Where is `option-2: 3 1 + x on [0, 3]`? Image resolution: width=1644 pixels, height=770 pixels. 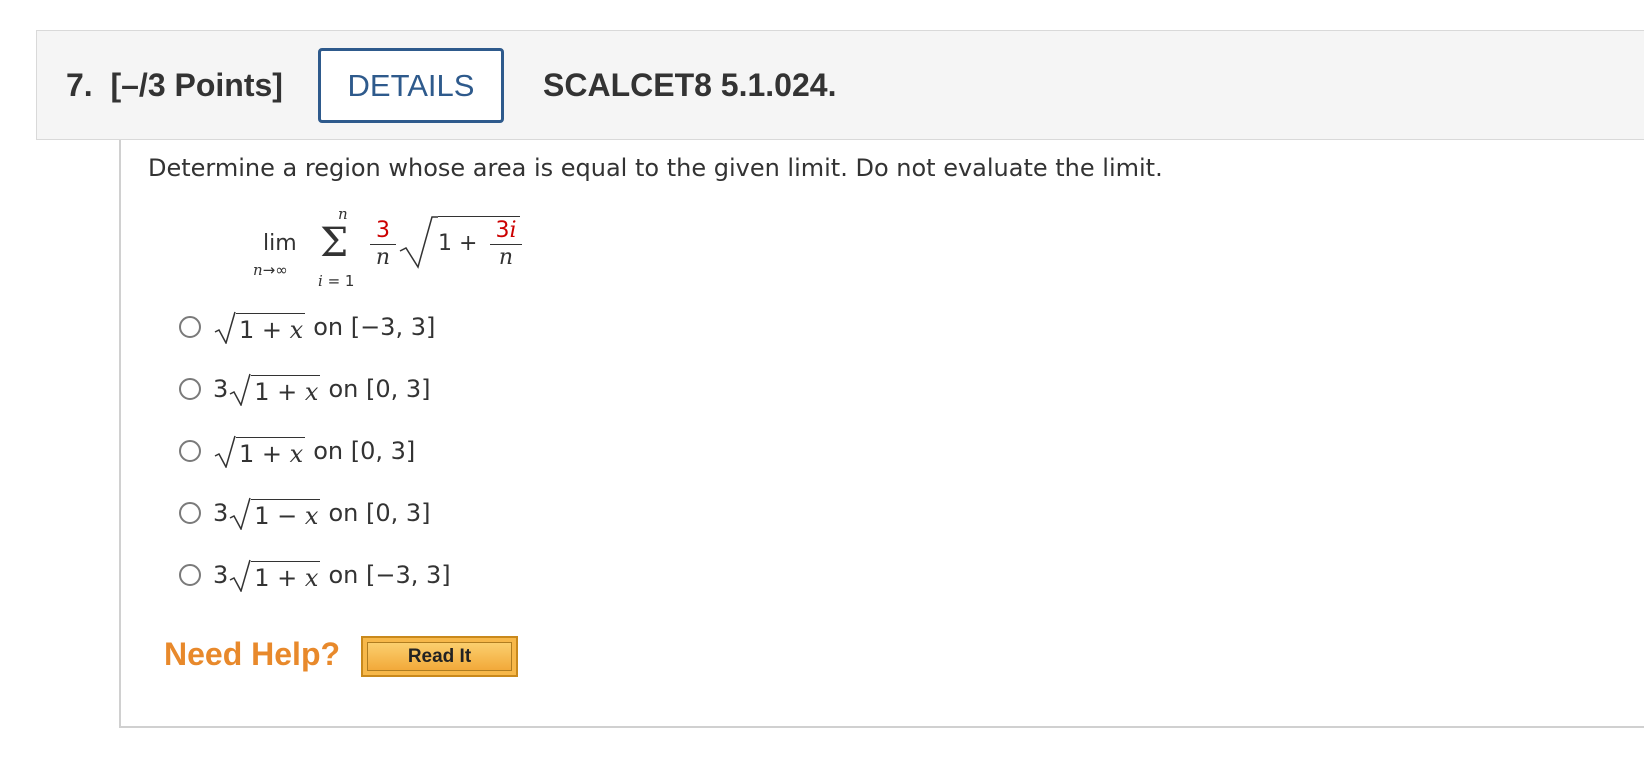 option-2: 3 1 + x on [0, 3] is located at coordinates (305, 389).